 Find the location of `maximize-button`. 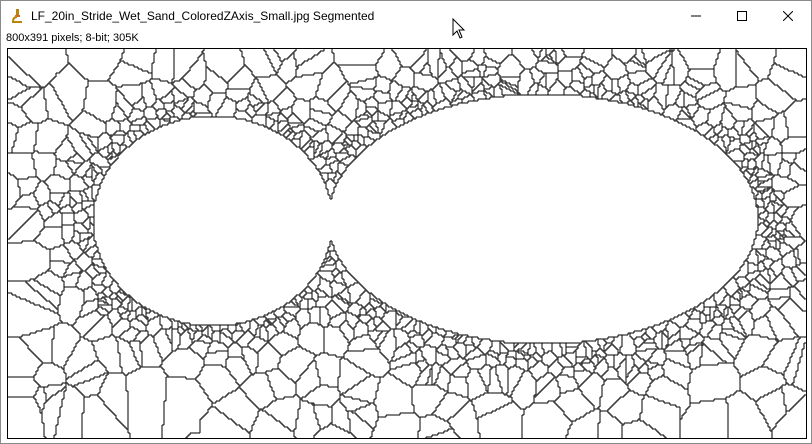

maximize-button is located at coordinates (742, 16).